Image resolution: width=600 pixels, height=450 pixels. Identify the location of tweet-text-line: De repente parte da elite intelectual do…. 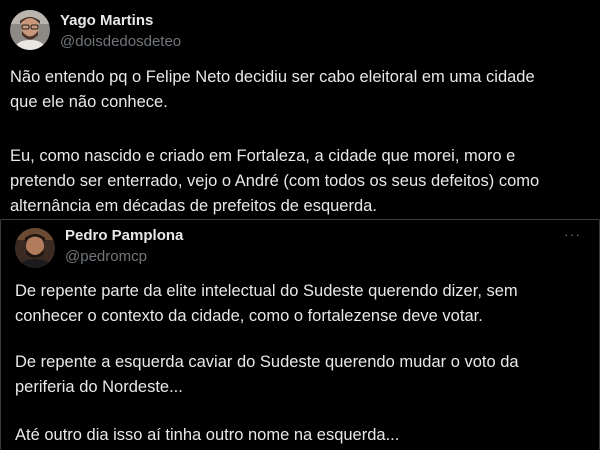
(266, 291).